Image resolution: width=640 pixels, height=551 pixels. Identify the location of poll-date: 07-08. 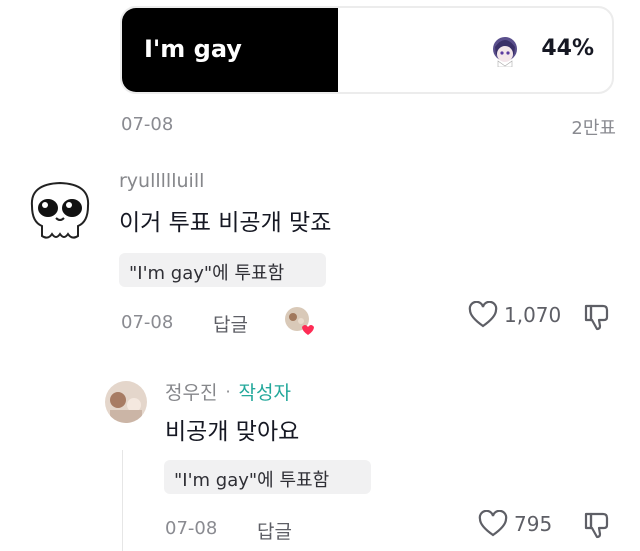
(147, 124).